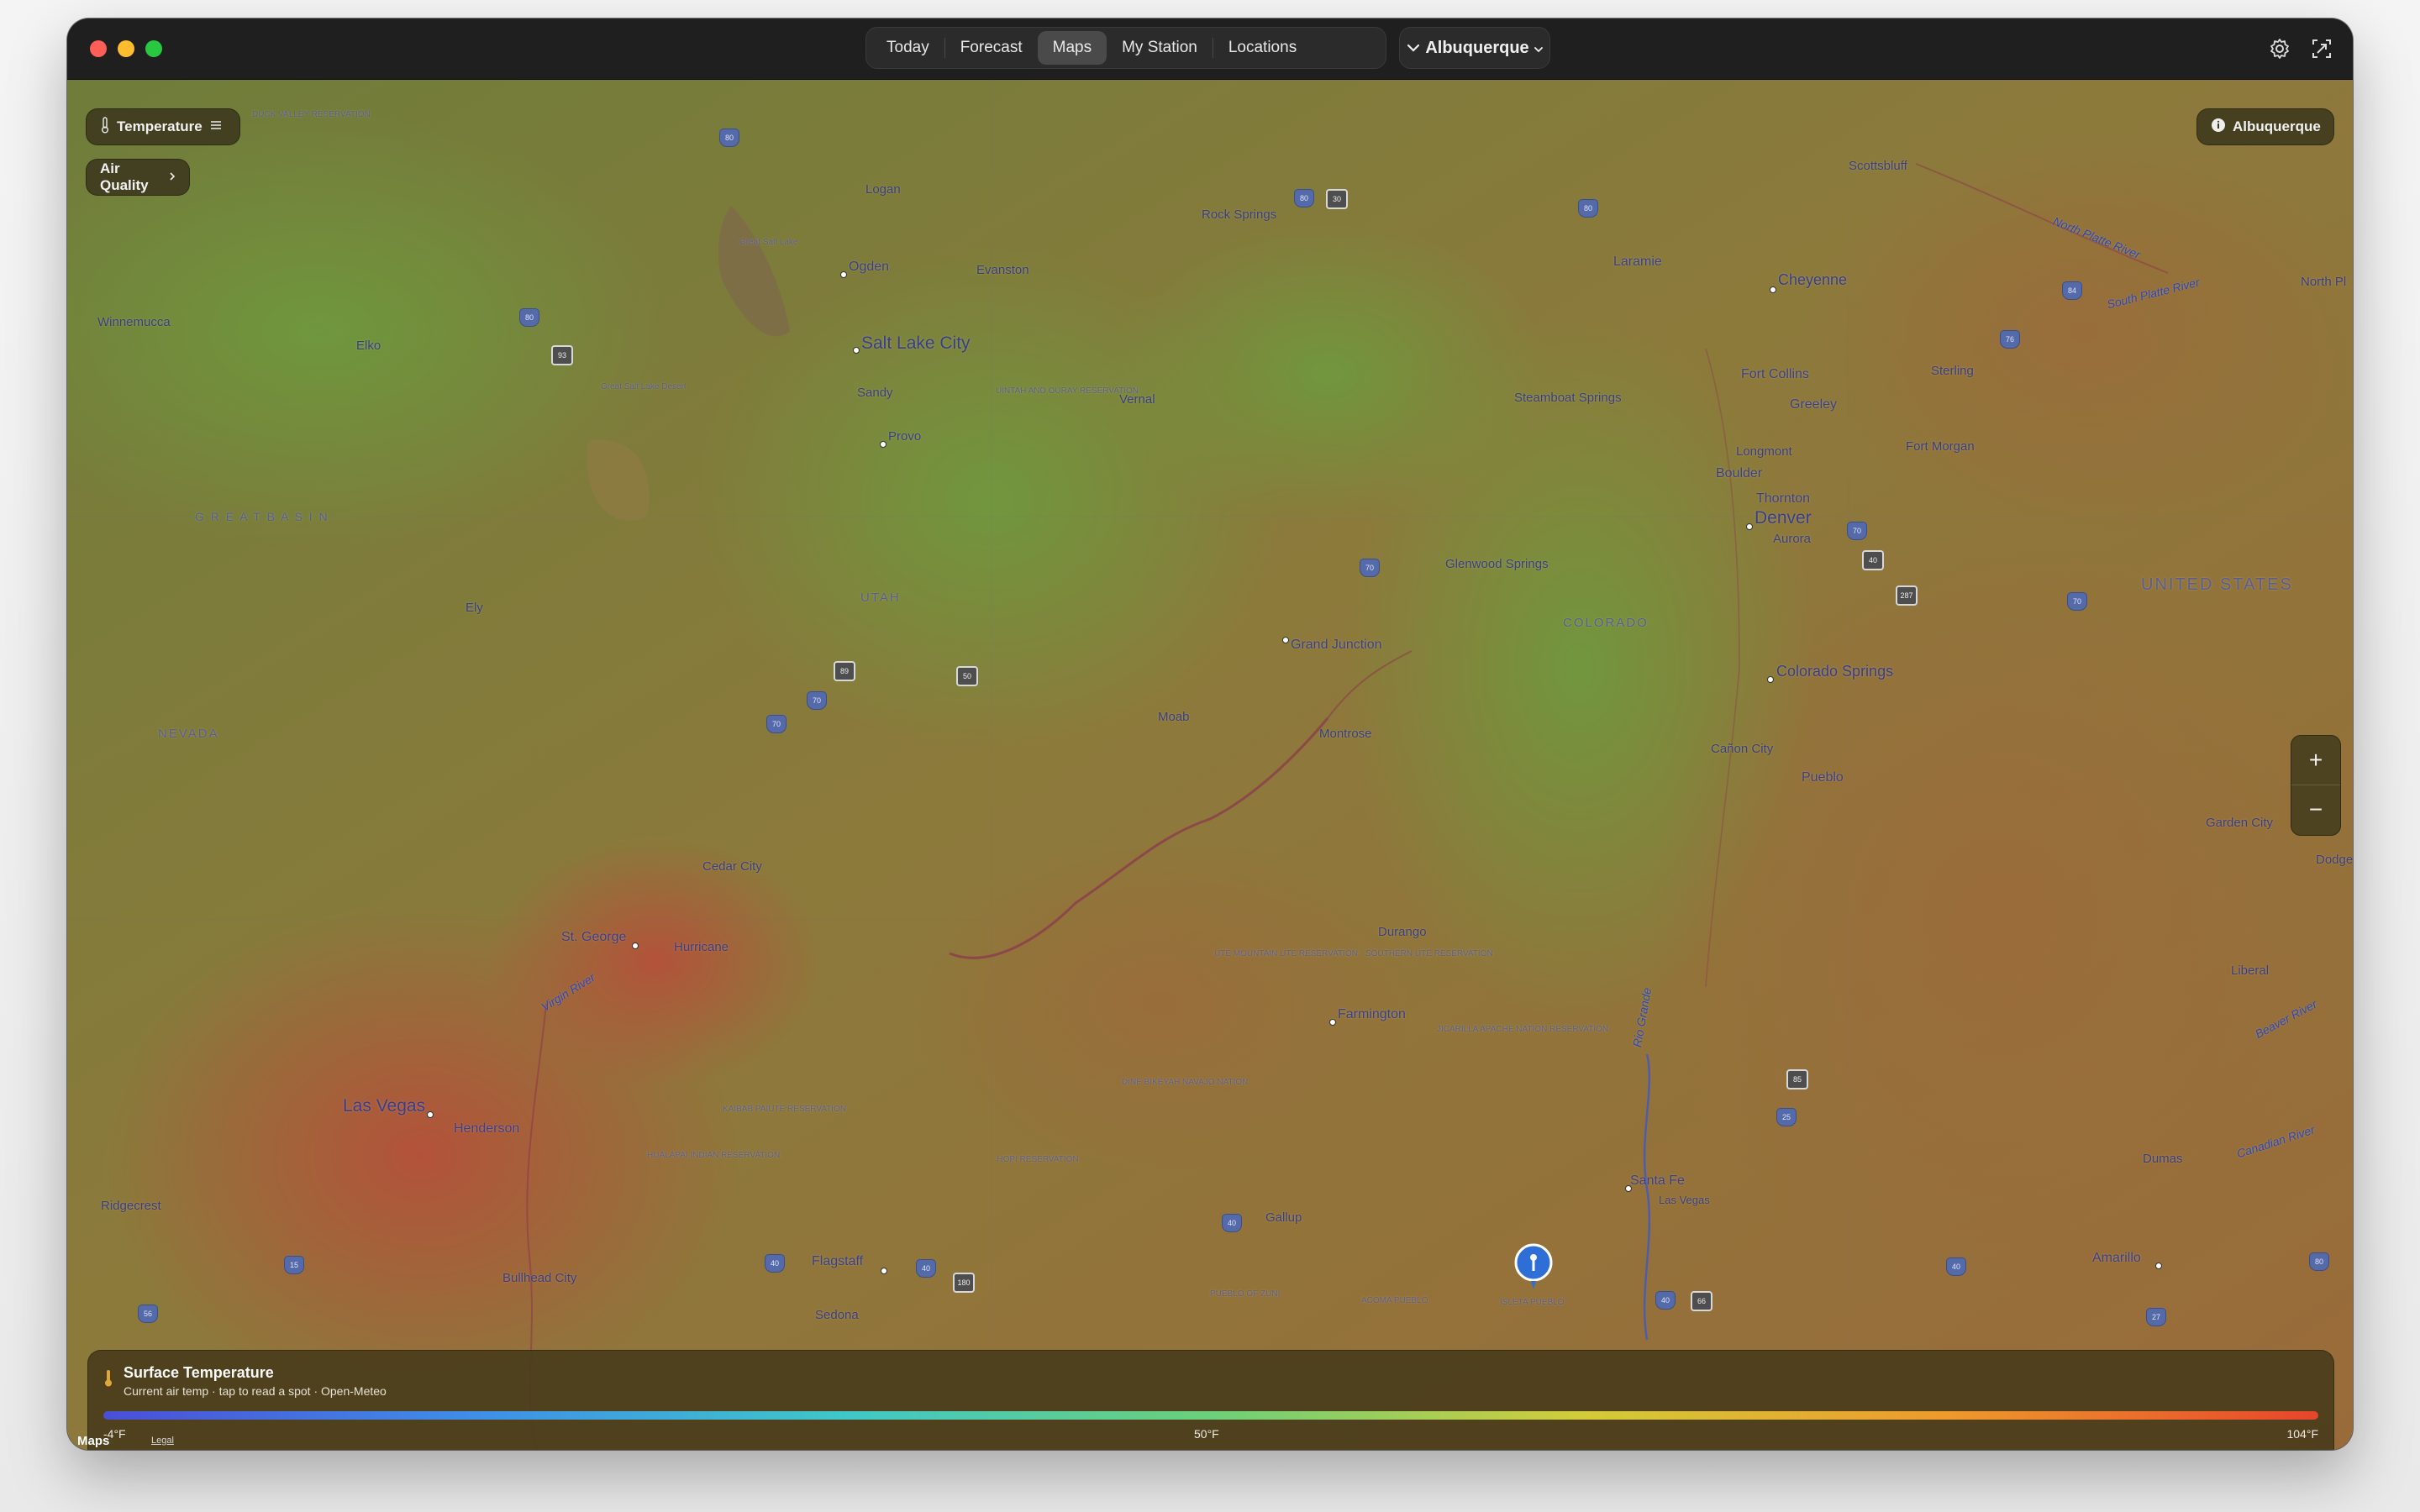  What do you see at coordinates (1834, 671) in the screenshot?
I see `map-label-colorado-springs: Colorado Springs` at bounding box center [1834, 671].